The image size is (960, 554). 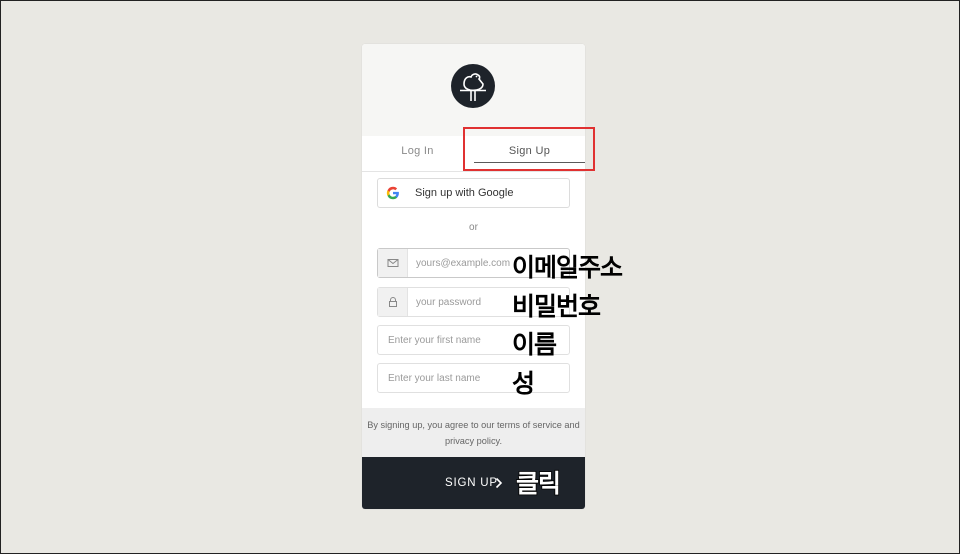 What do you see at coordinates (567, 267) in the screenshot?
I see `annotation-email: 이메일주소` at bounding box center [567, 267].